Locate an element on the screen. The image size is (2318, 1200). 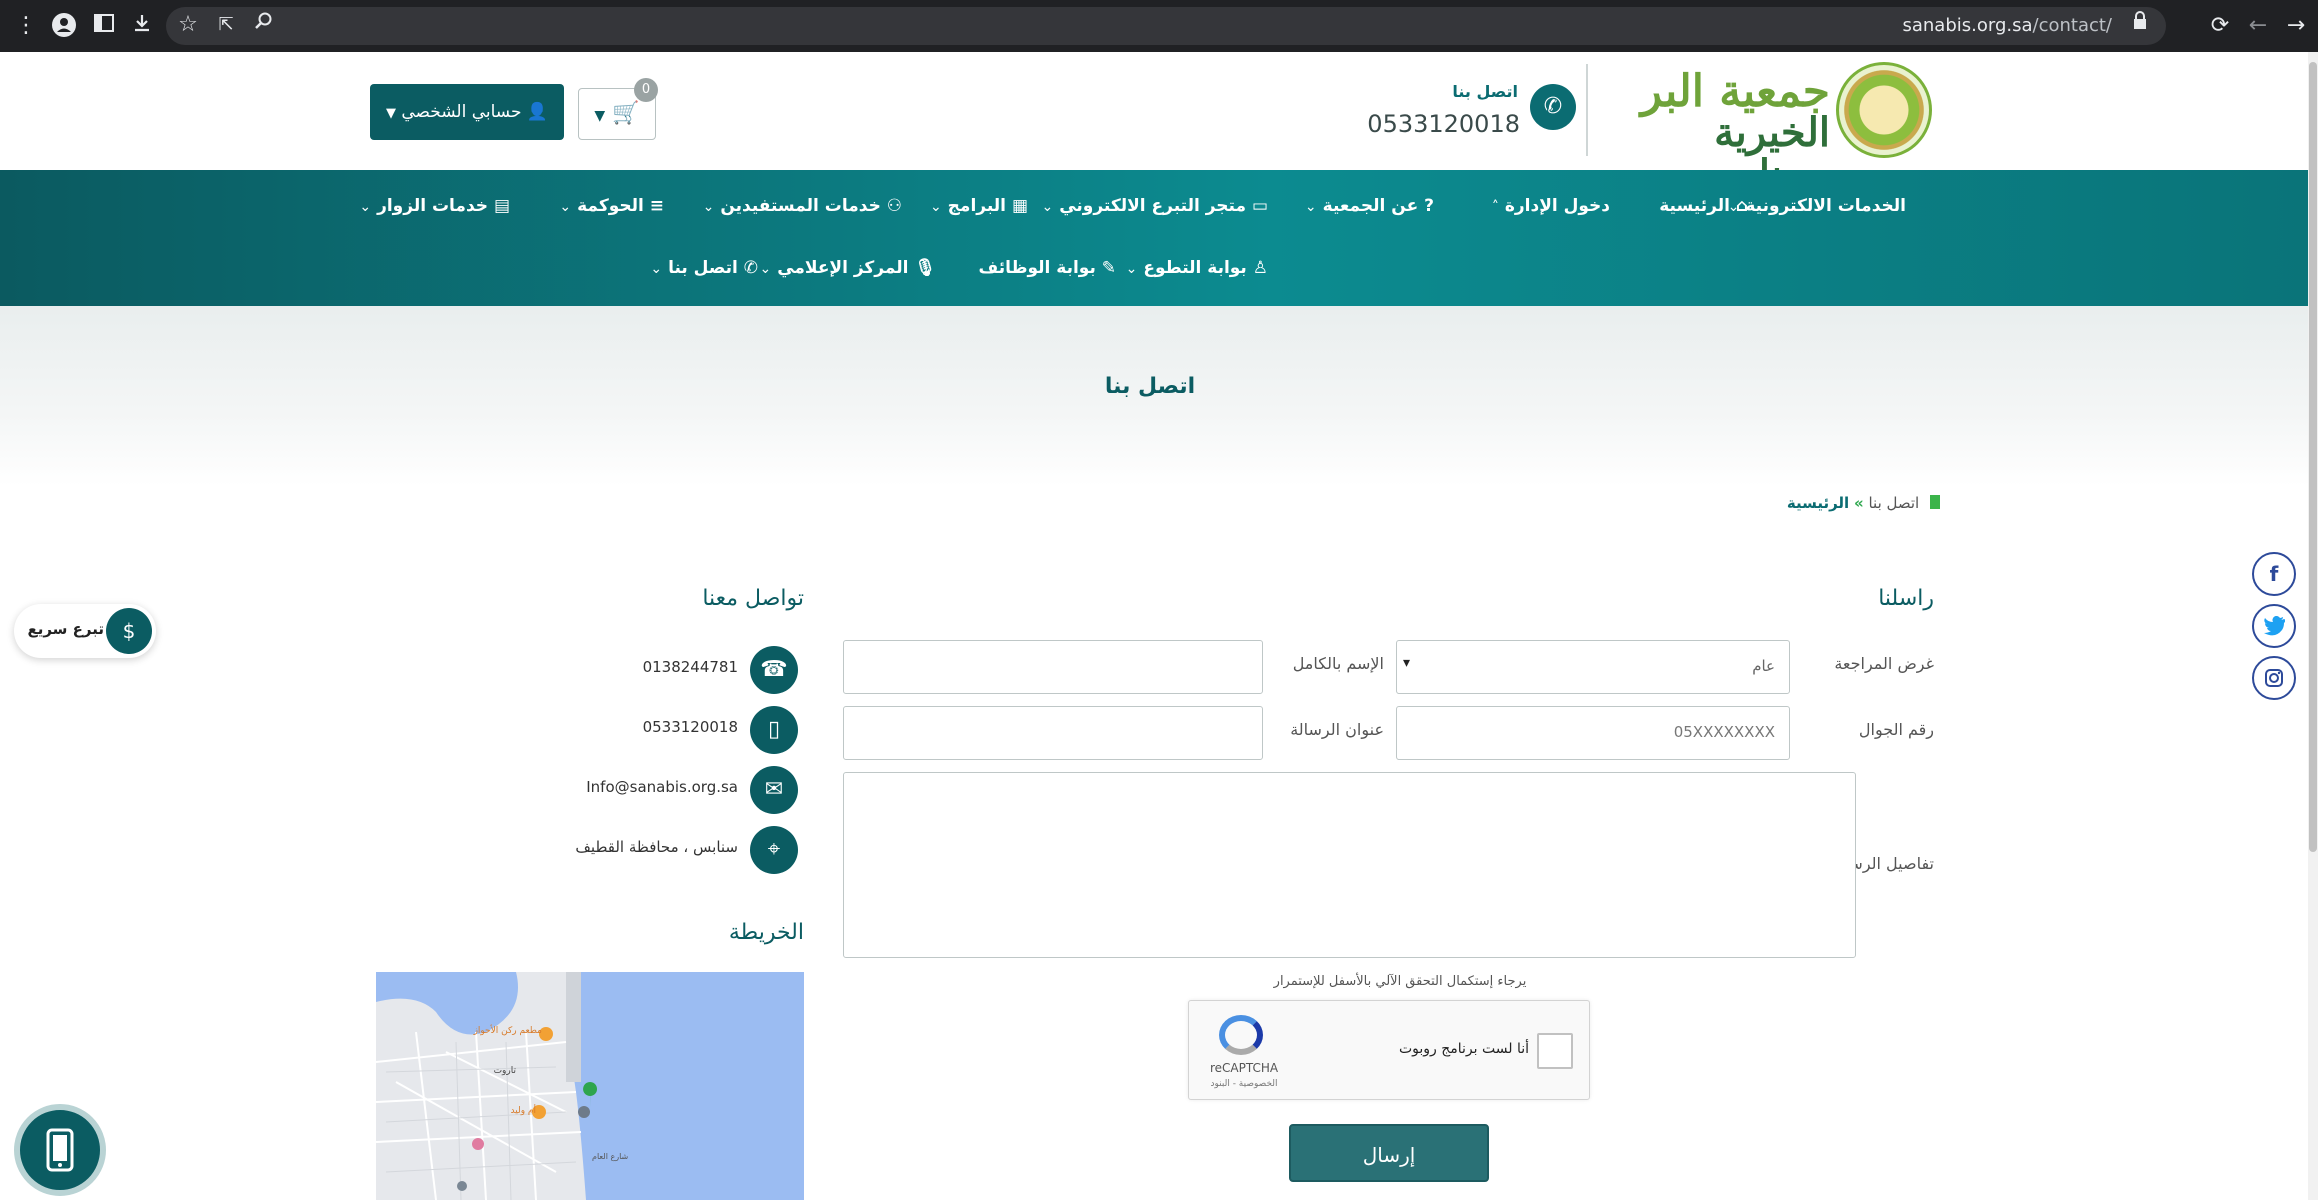
fullname-input is located at coordinates (1053, 667).